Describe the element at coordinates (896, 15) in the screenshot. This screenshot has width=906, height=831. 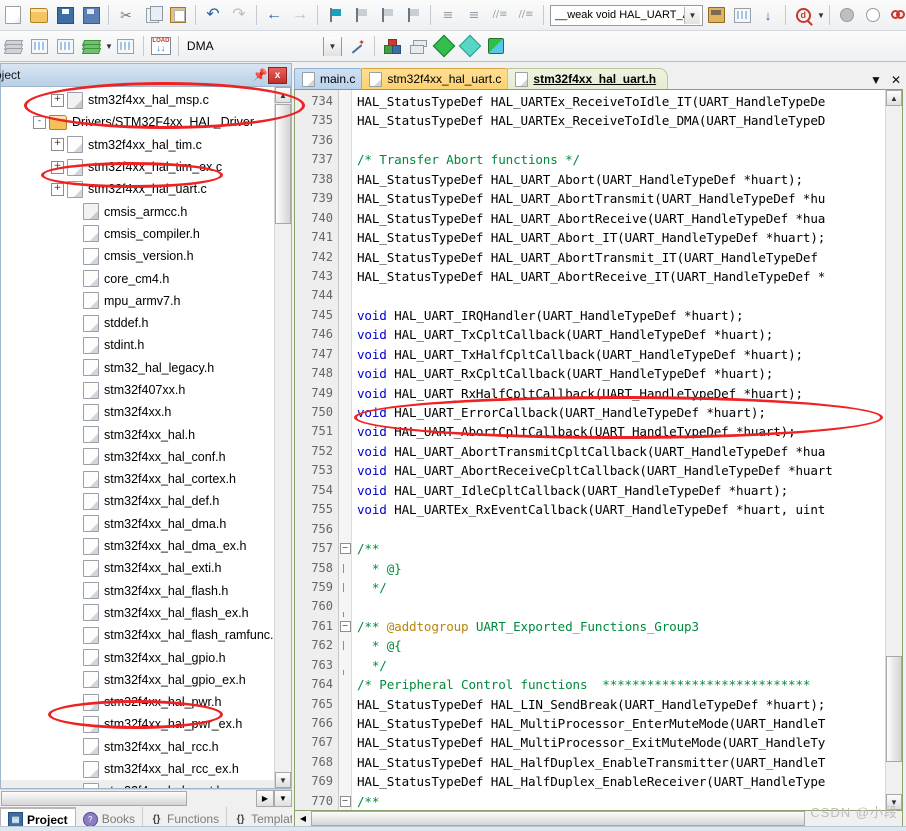
I see `bookmark-link-icon` at that location.